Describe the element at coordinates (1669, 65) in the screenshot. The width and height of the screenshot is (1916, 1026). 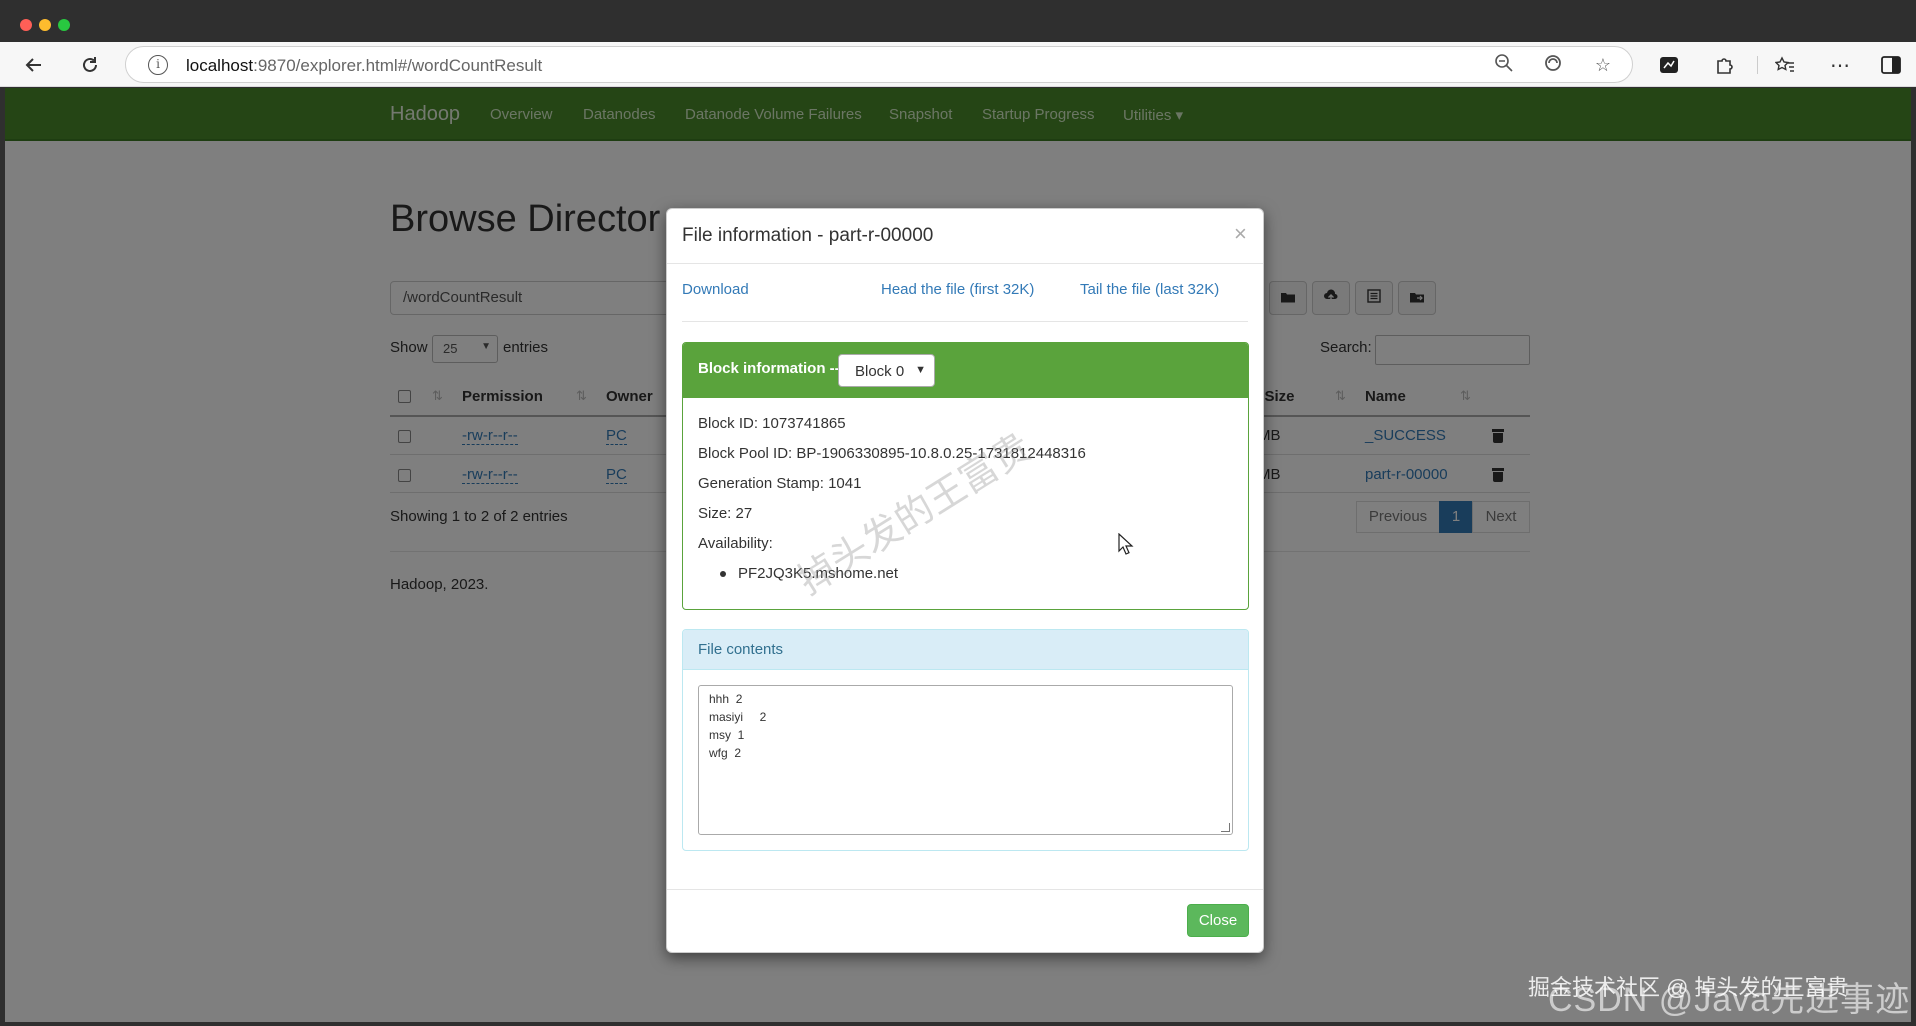
I see `extension-app-icon` at that location.